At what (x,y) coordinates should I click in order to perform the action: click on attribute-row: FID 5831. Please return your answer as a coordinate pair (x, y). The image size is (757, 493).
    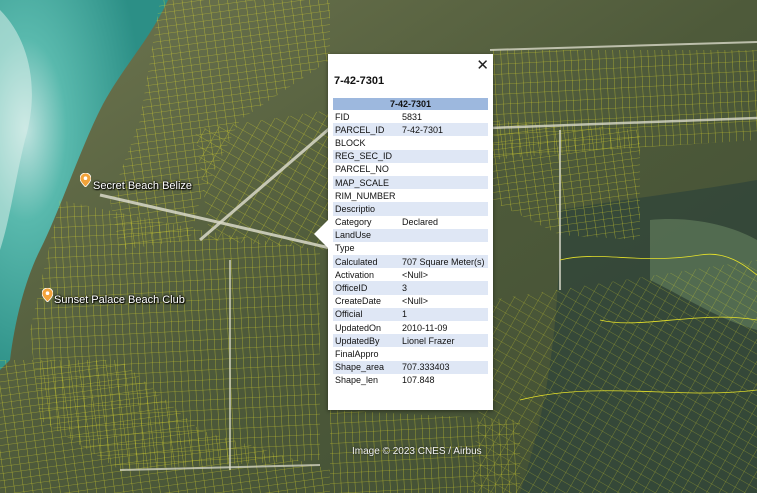
    Looking at the image, I should click on (410, 116).